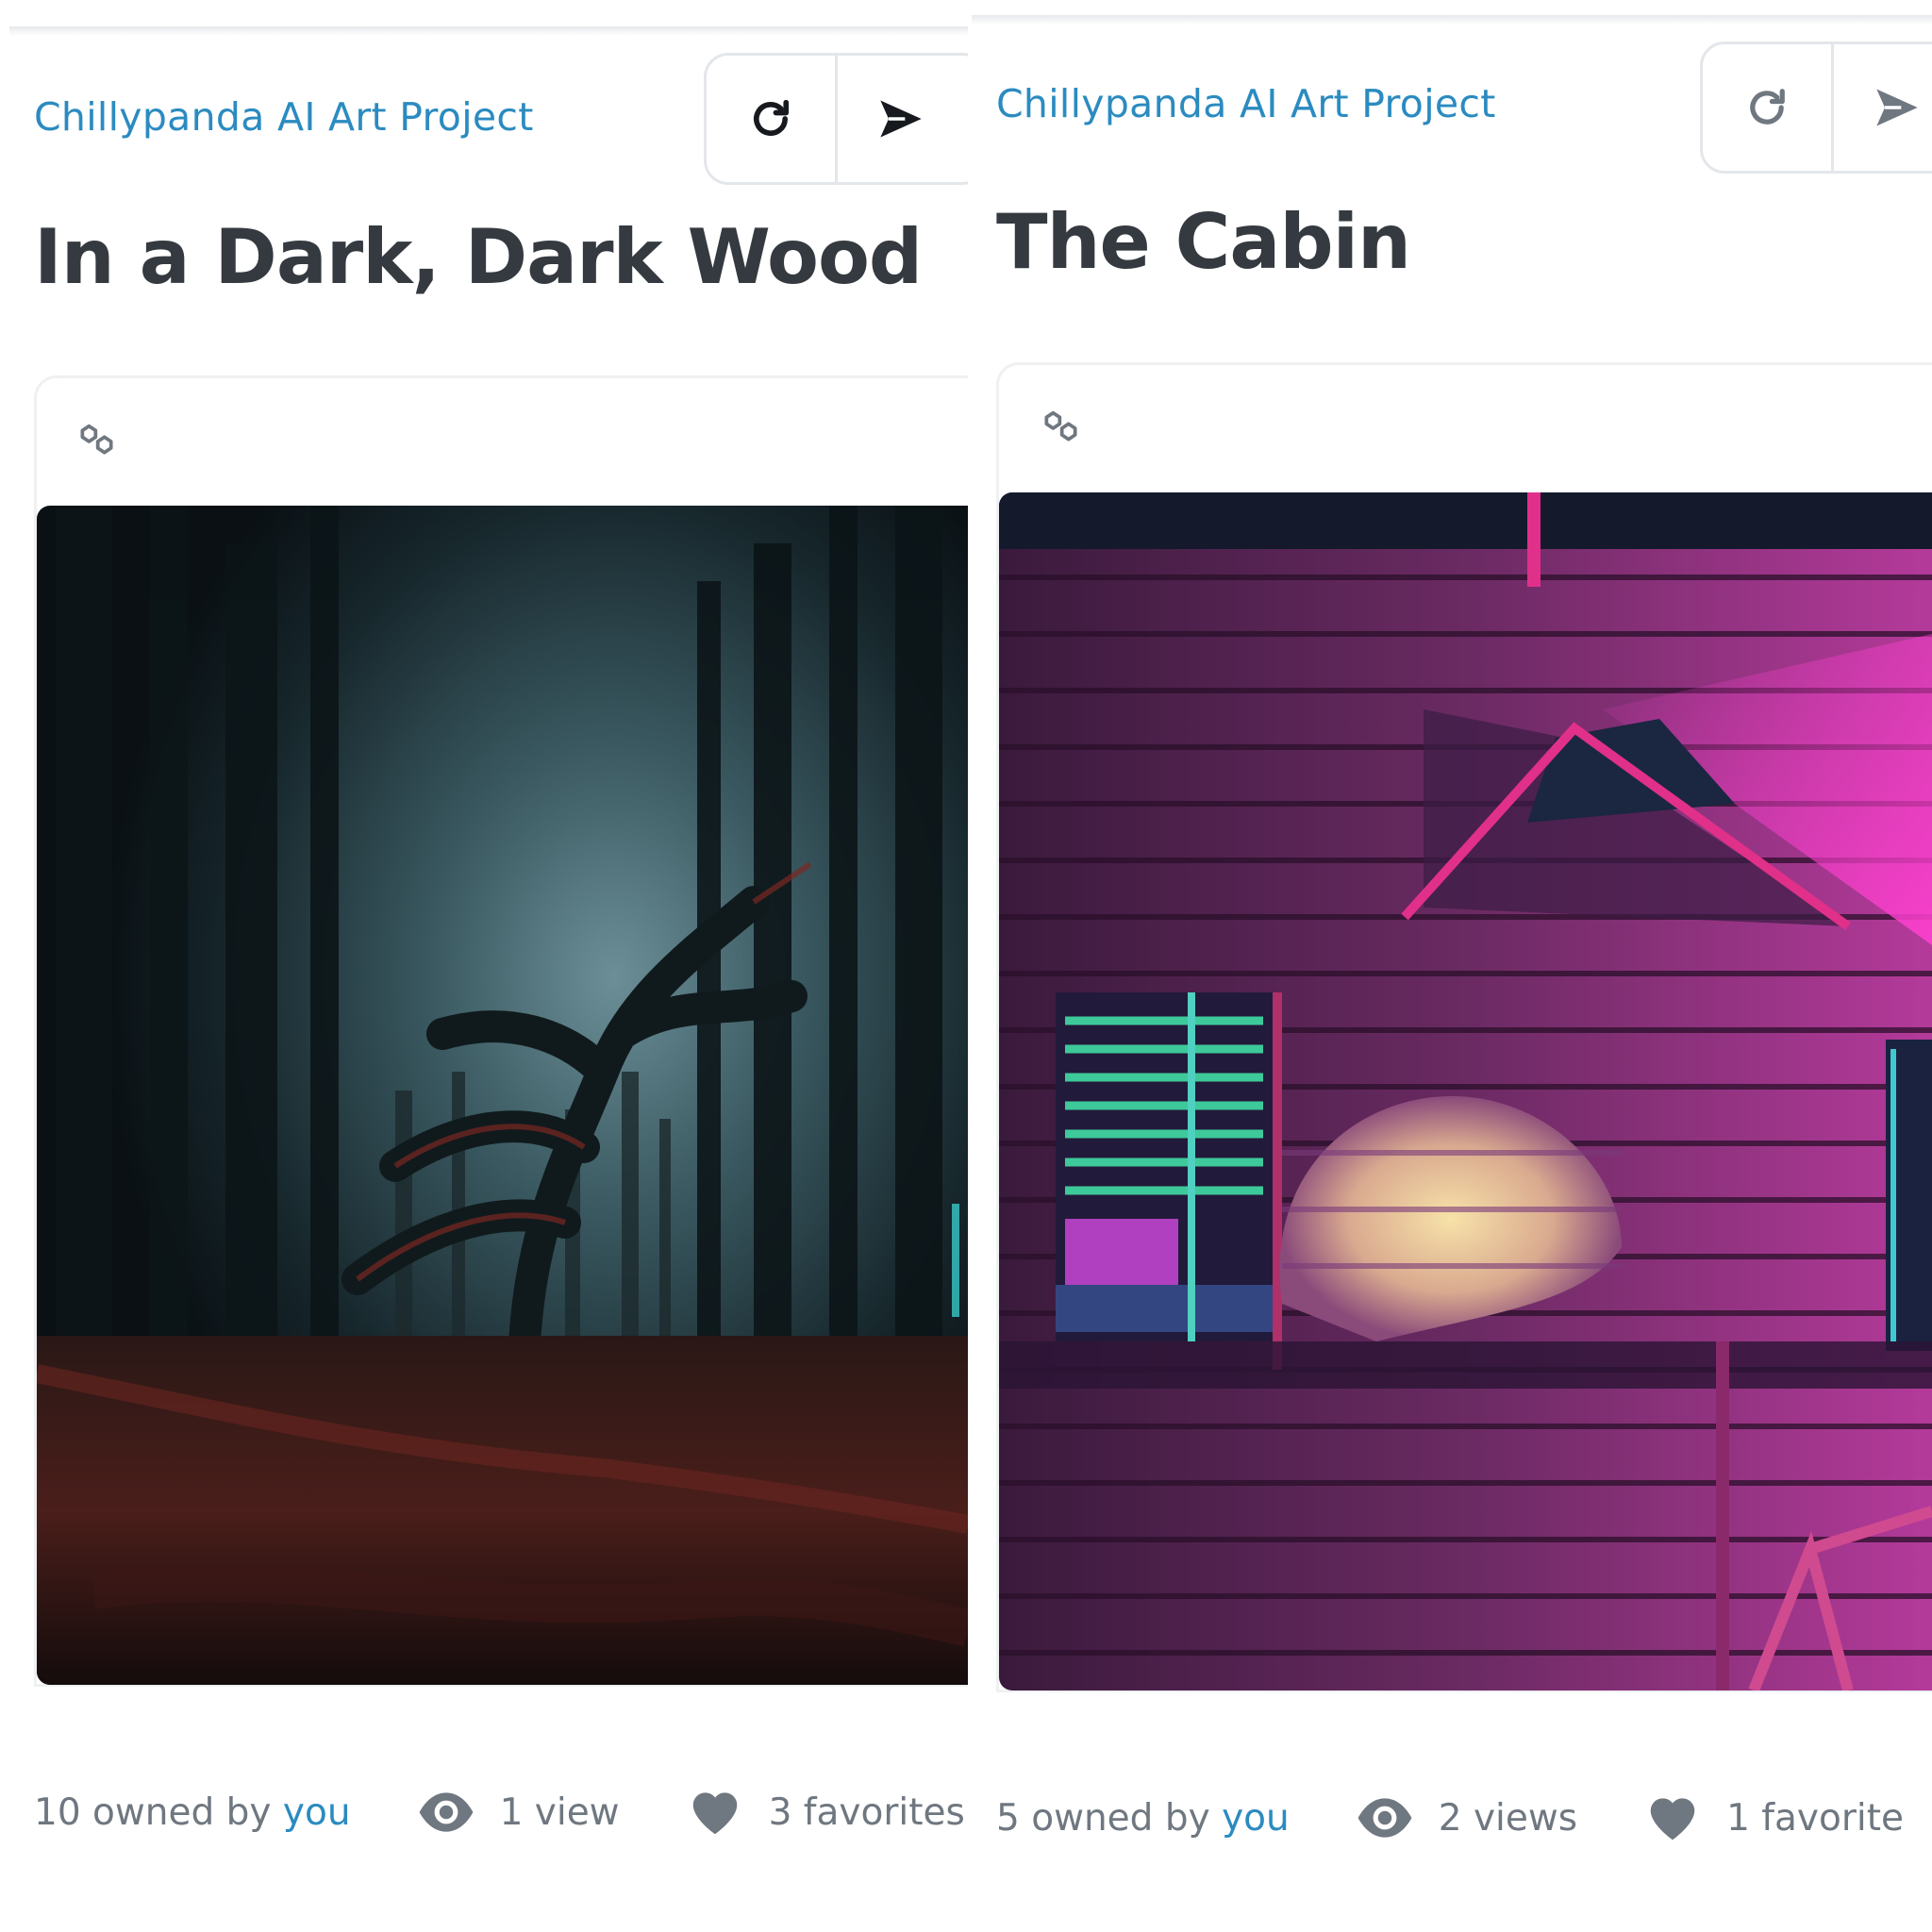  I want to click on favorites-stat: 1 favorite, so click(1773, 1818).